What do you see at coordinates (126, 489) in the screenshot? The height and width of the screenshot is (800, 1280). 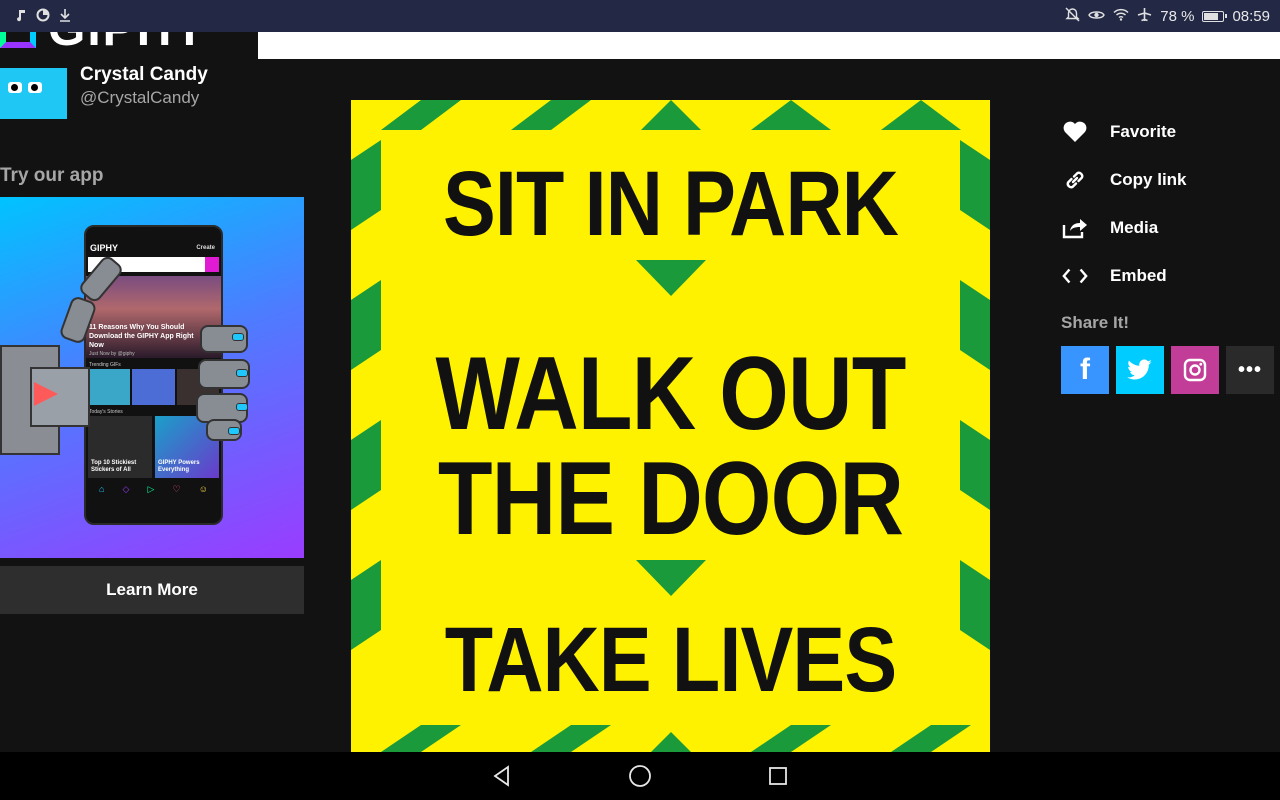 I see `phone-explore-icon: ◇` at bounding box center [126, 489].